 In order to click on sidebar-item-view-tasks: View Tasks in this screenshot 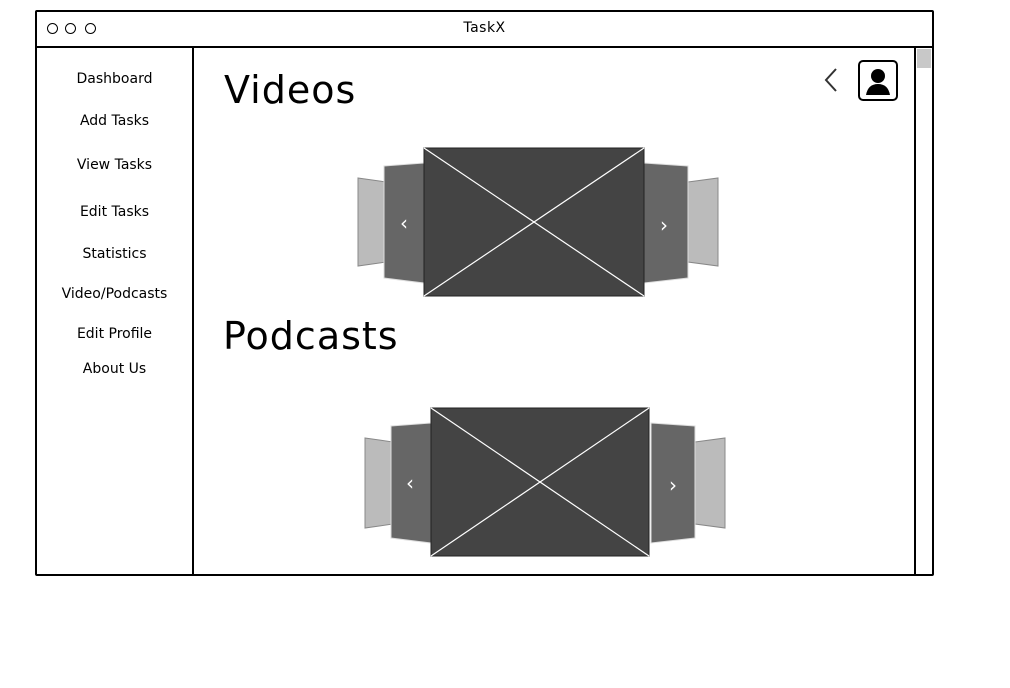, I will do `click(114, 165)`.